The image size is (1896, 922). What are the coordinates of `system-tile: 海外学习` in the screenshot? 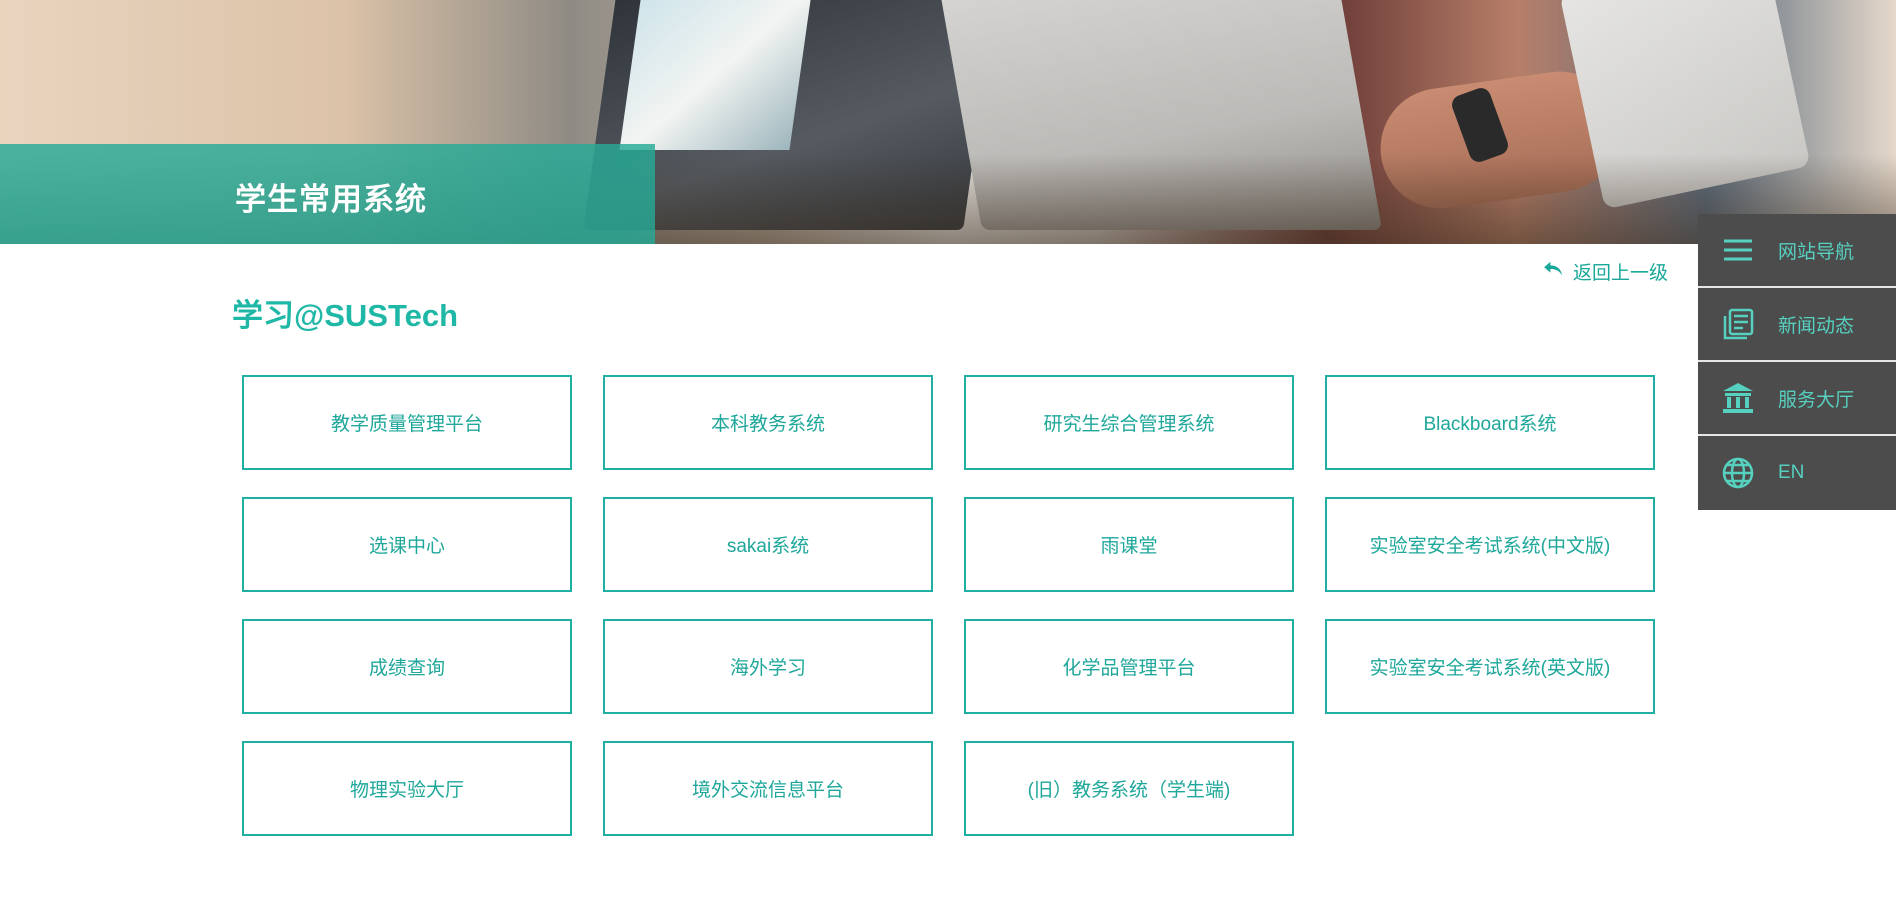 It's located at (768, 666).